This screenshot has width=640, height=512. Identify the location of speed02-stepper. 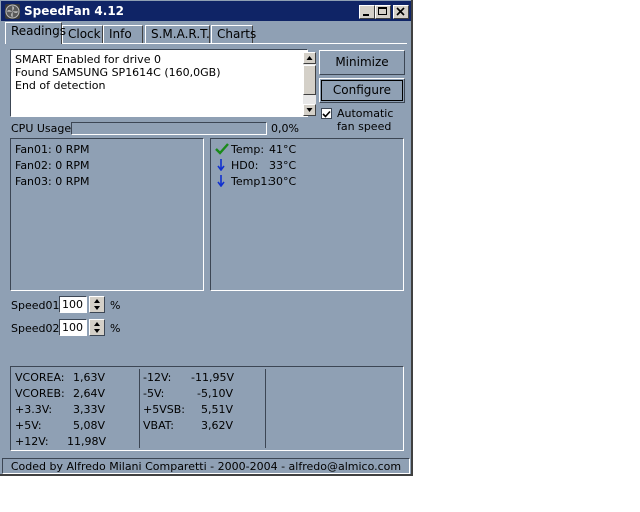
(97, 327).